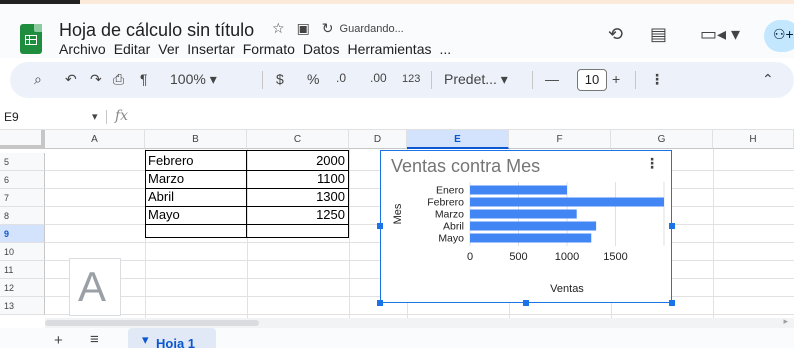 Image resolution: width=794 pixels, height=348 pixels. Describe the element at coordinates (567, 257) in the screenshot. I see `x-tick-label: 1000` at that location.